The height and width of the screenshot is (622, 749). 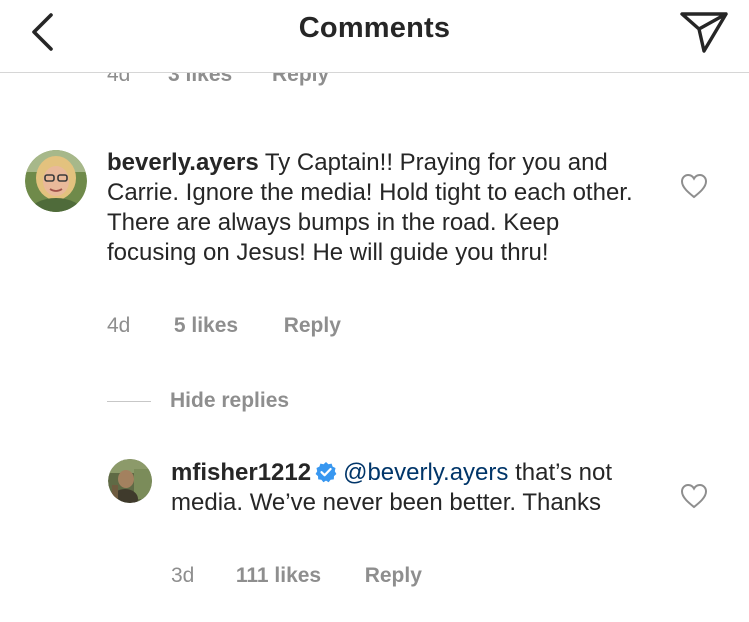 What do you see at coordinates (230, 400) in the screenshot?
I see `hide-replies-label: Hide replies` at bounding box center [230, 400].